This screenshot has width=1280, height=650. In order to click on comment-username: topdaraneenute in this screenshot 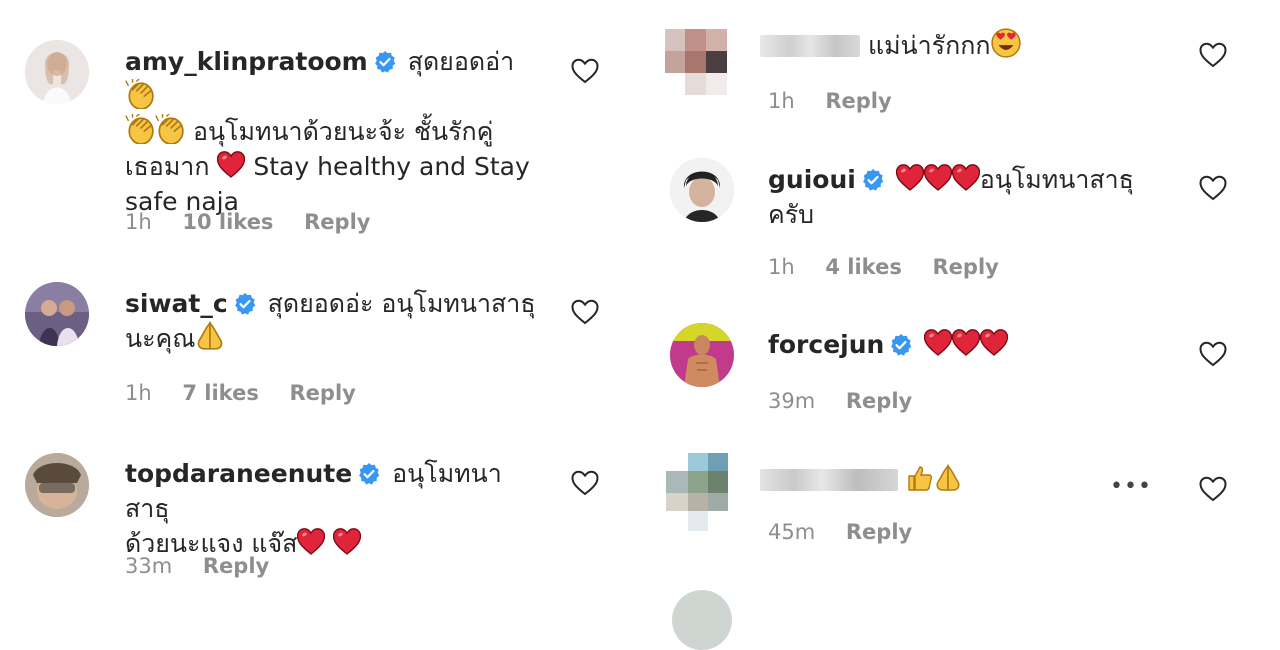, I will do `click(238, 473)`.